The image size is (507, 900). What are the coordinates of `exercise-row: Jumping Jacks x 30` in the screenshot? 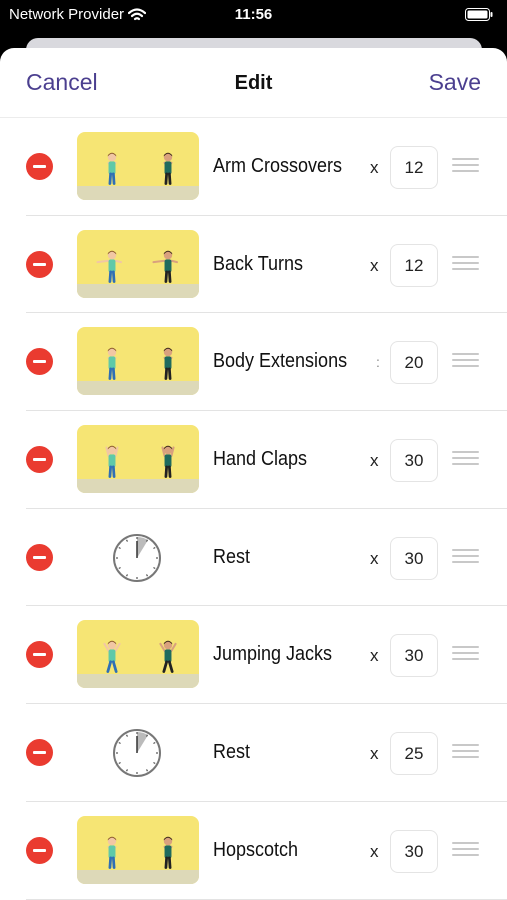 It's located at (253, 655).